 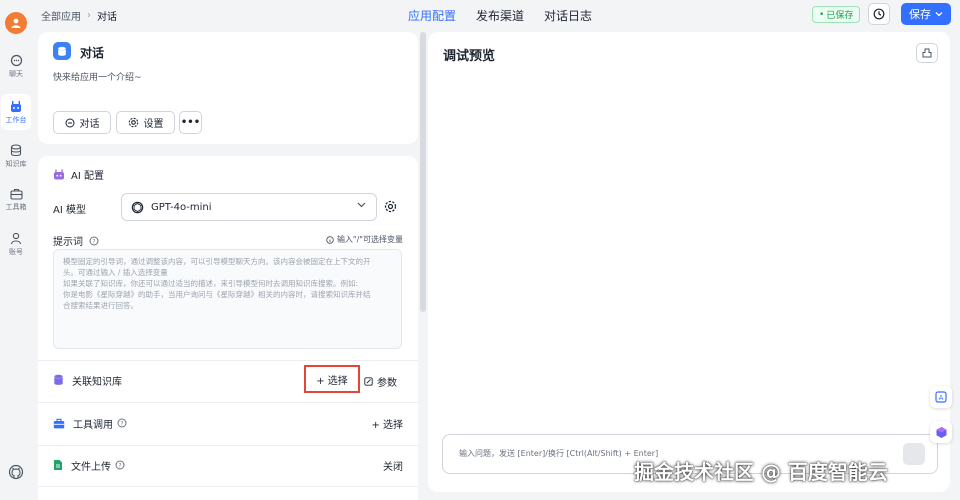 I want to click on knowledge-params-label: 参数, so click(x=387, y=383).